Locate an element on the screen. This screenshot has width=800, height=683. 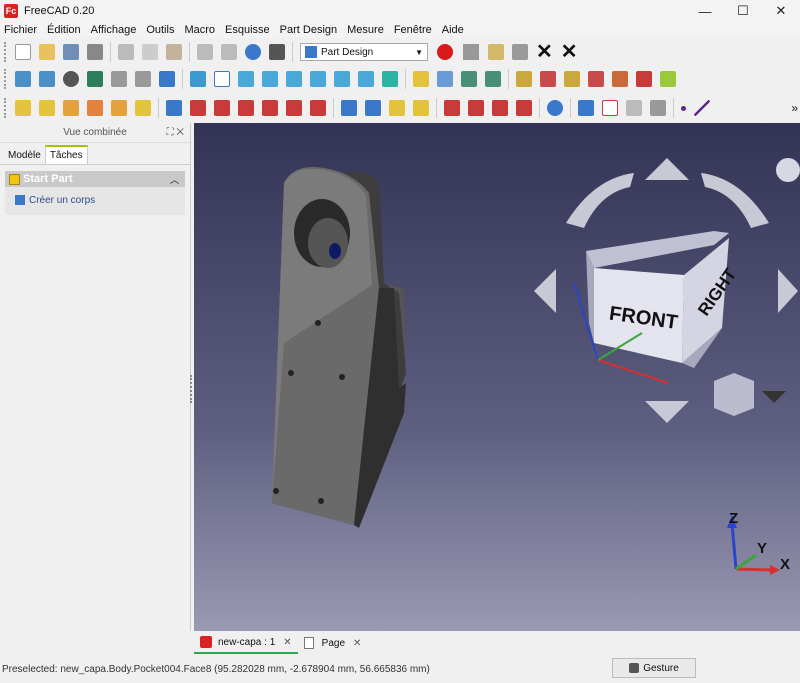
macros-icon is located at coordinates (496, 52).